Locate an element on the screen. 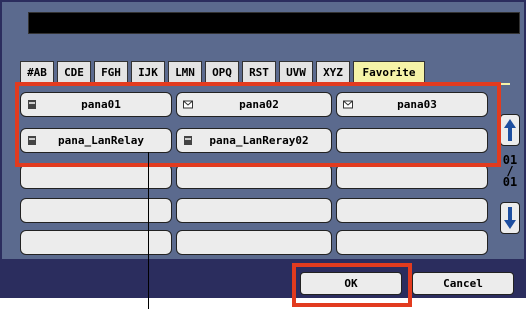 This screenshot has width=529, height=309. tab-ab: #AB is located at coordinates (37, 72).